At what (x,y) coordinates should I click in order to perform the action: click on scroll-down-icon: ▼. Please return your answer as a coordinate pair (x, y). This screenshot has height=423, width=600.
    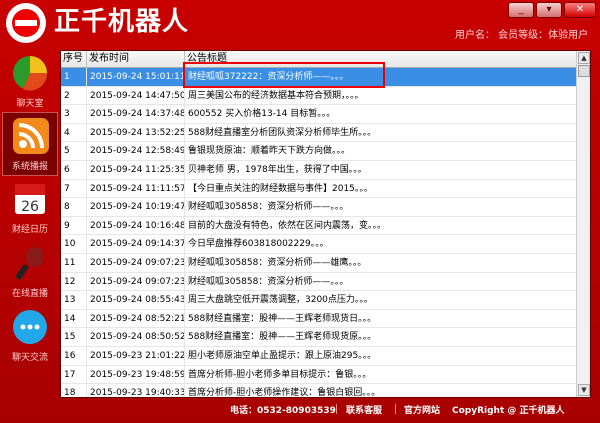
    Looking at the image, I should click on (584, 390).